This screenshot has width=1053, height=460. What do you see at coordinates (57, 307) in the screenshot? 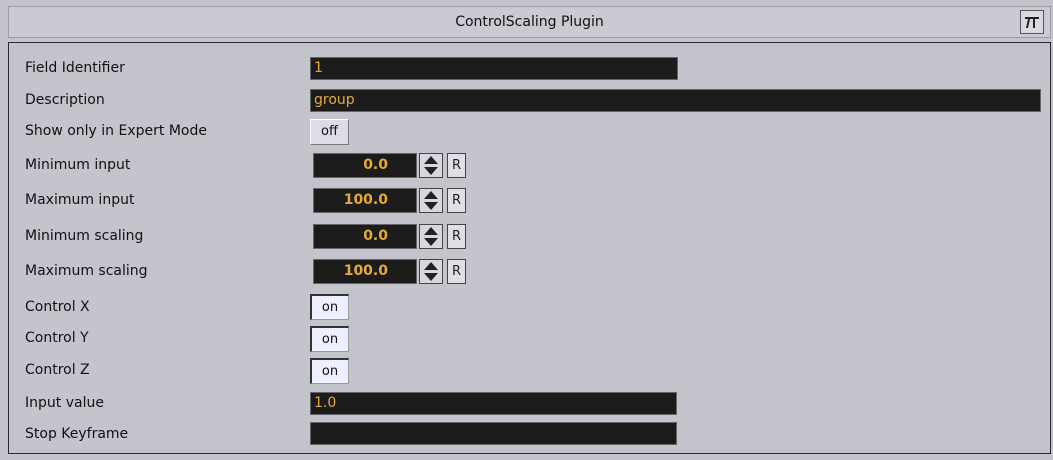
I see `control-x-label: Control X` at bounding box center [57, 307].